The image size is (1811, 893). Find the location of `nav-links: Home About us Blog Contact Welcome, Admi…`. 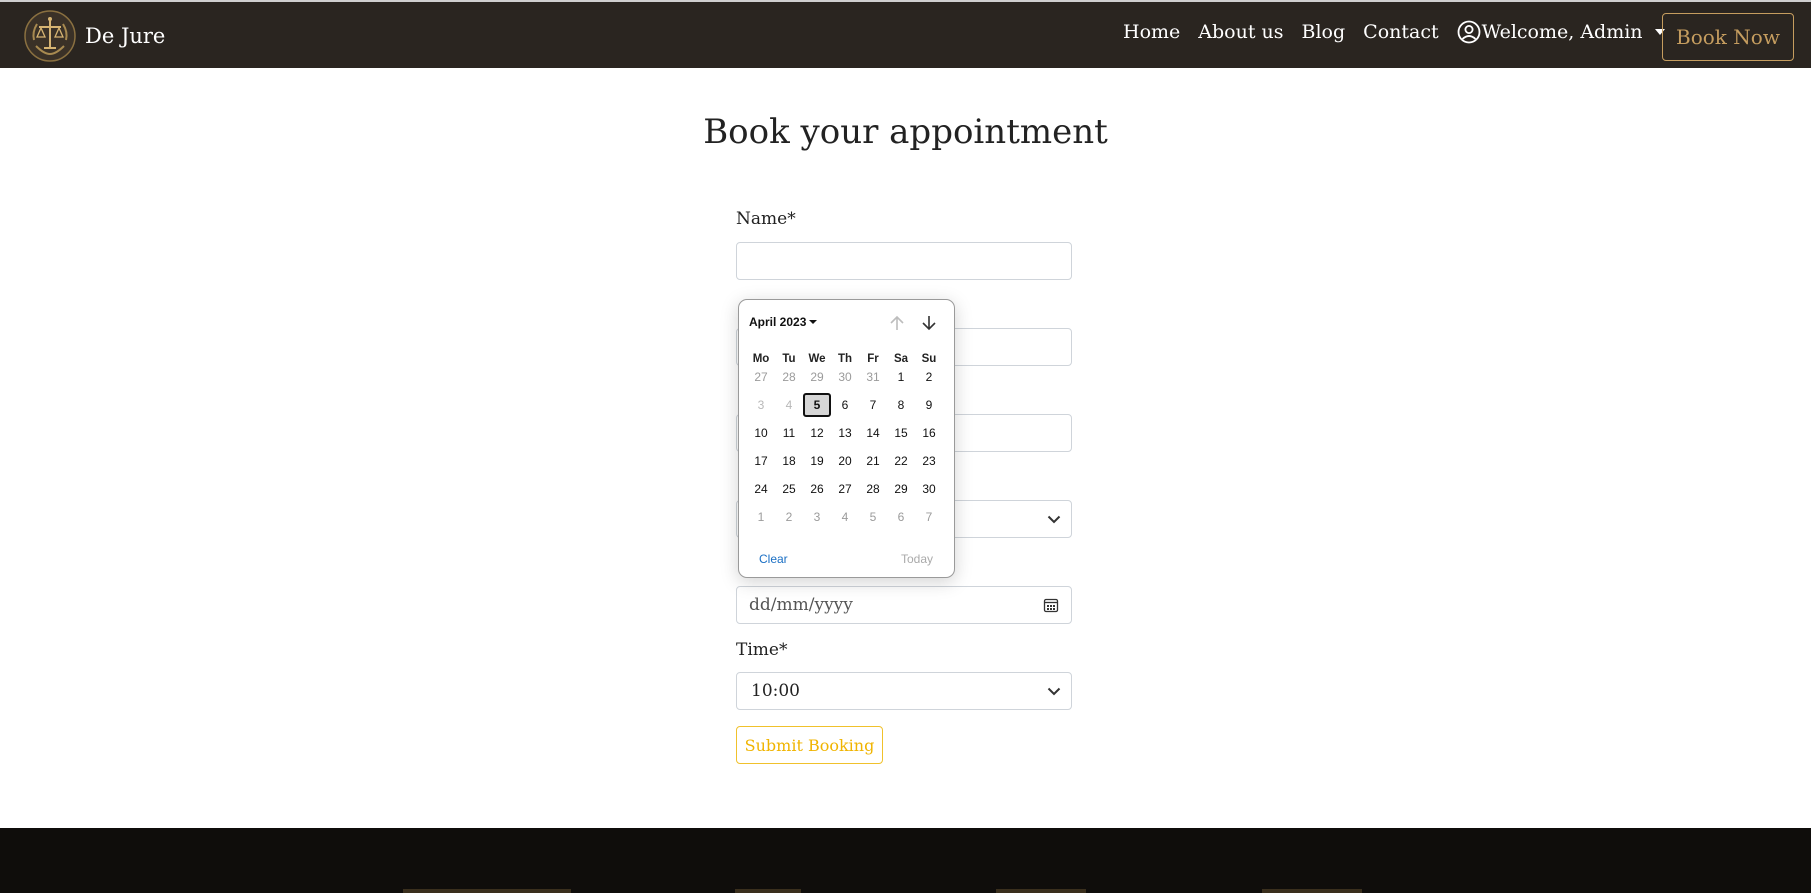

nav-links: Home About us Blog Contact Welcome, Admi… is located at coordinates (1394, 32).